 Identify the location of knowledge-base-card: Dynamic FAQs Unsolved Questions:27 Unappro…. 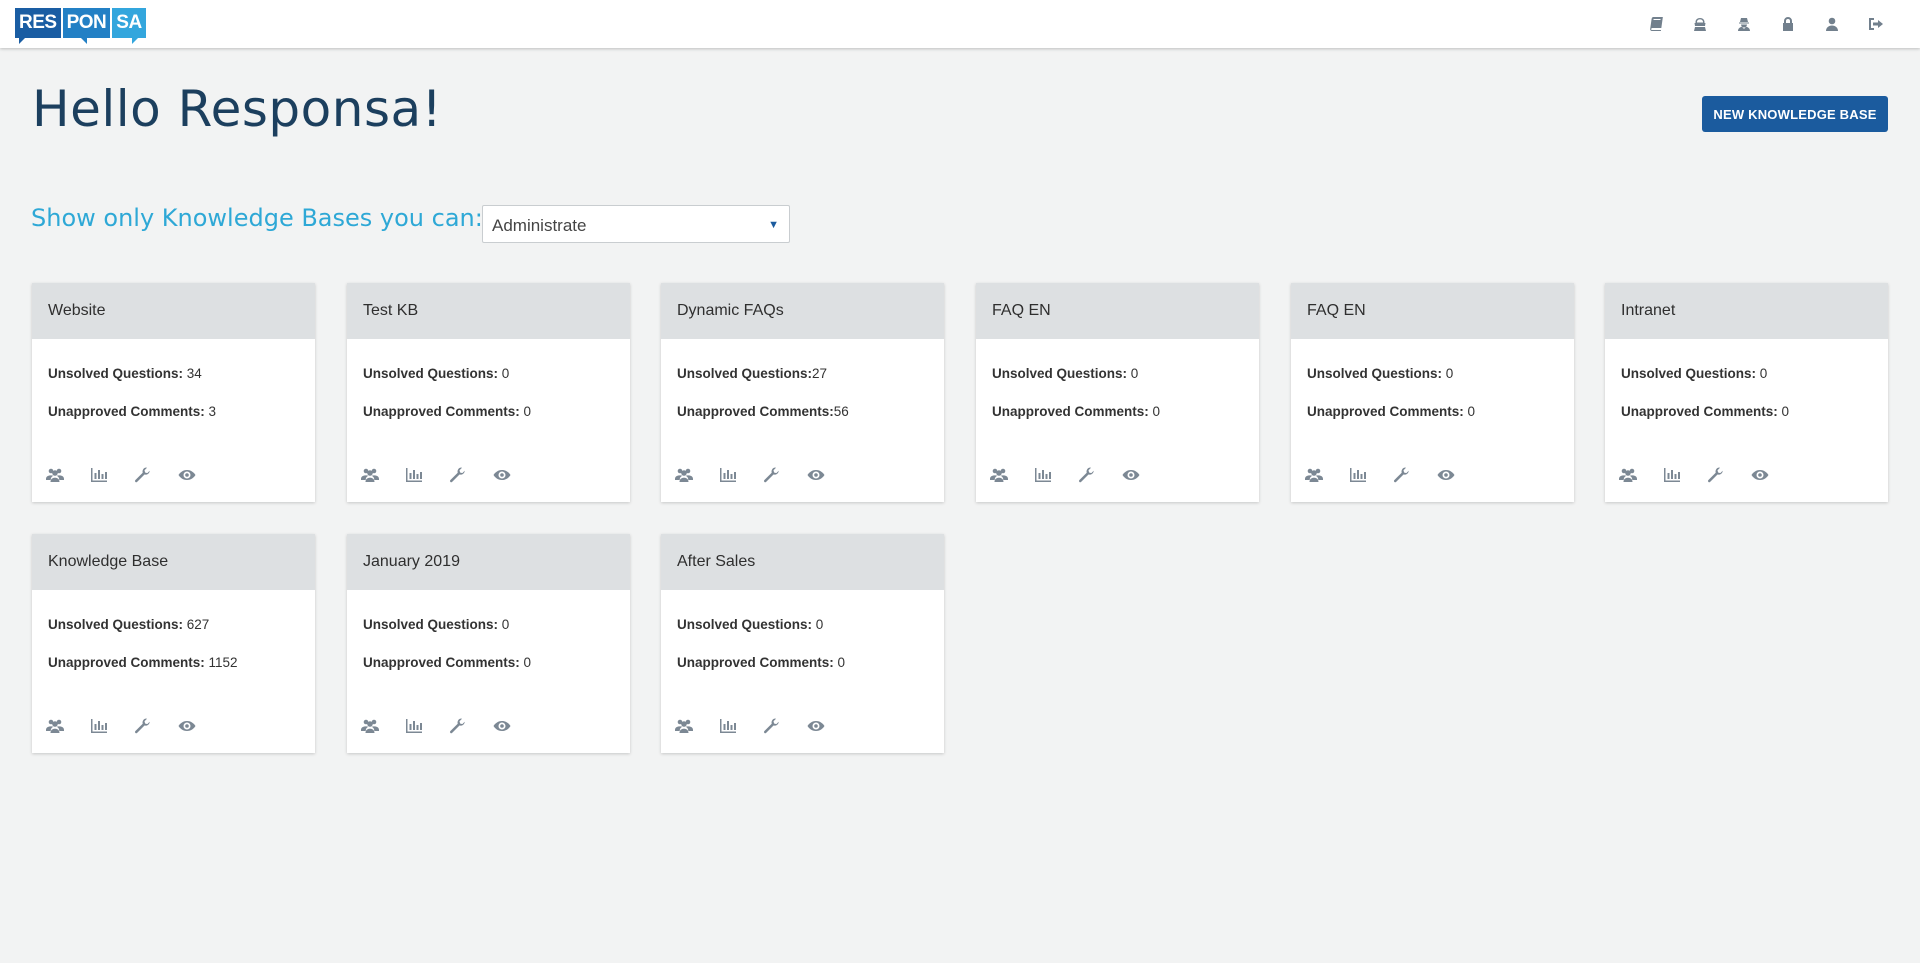
(802, 392).